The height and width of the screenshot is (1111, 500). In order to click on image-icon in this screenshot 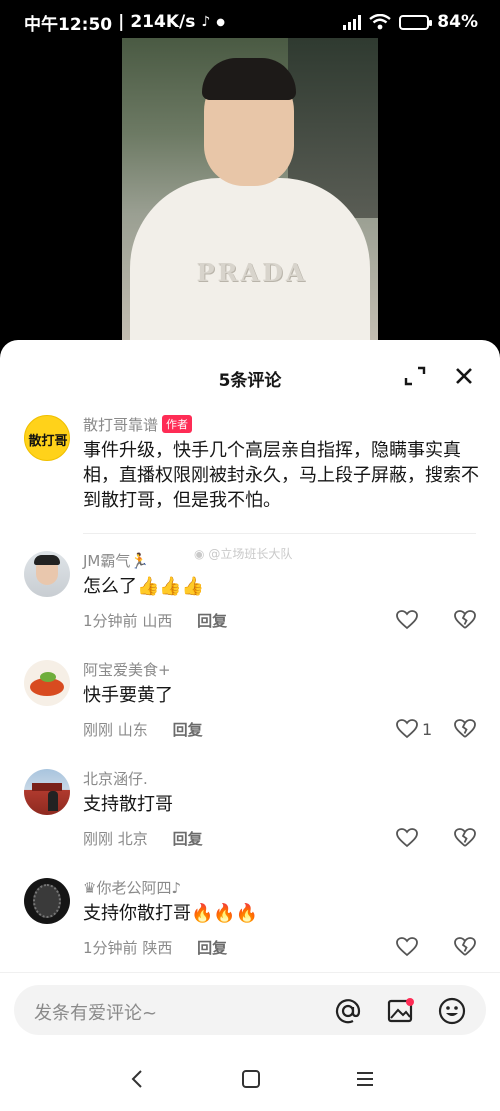, I will do `click(401, 1011)`.